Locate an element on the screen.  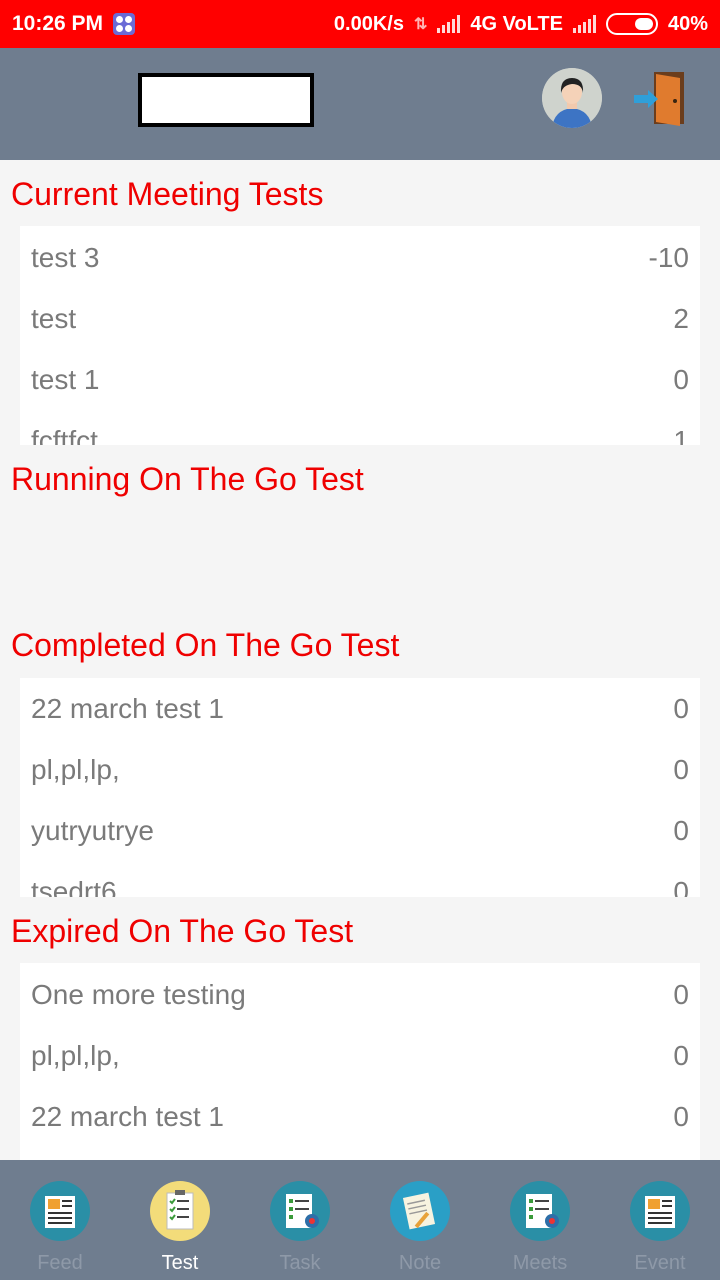
list-item: test 1 0 is located at coordinates (360, 379).